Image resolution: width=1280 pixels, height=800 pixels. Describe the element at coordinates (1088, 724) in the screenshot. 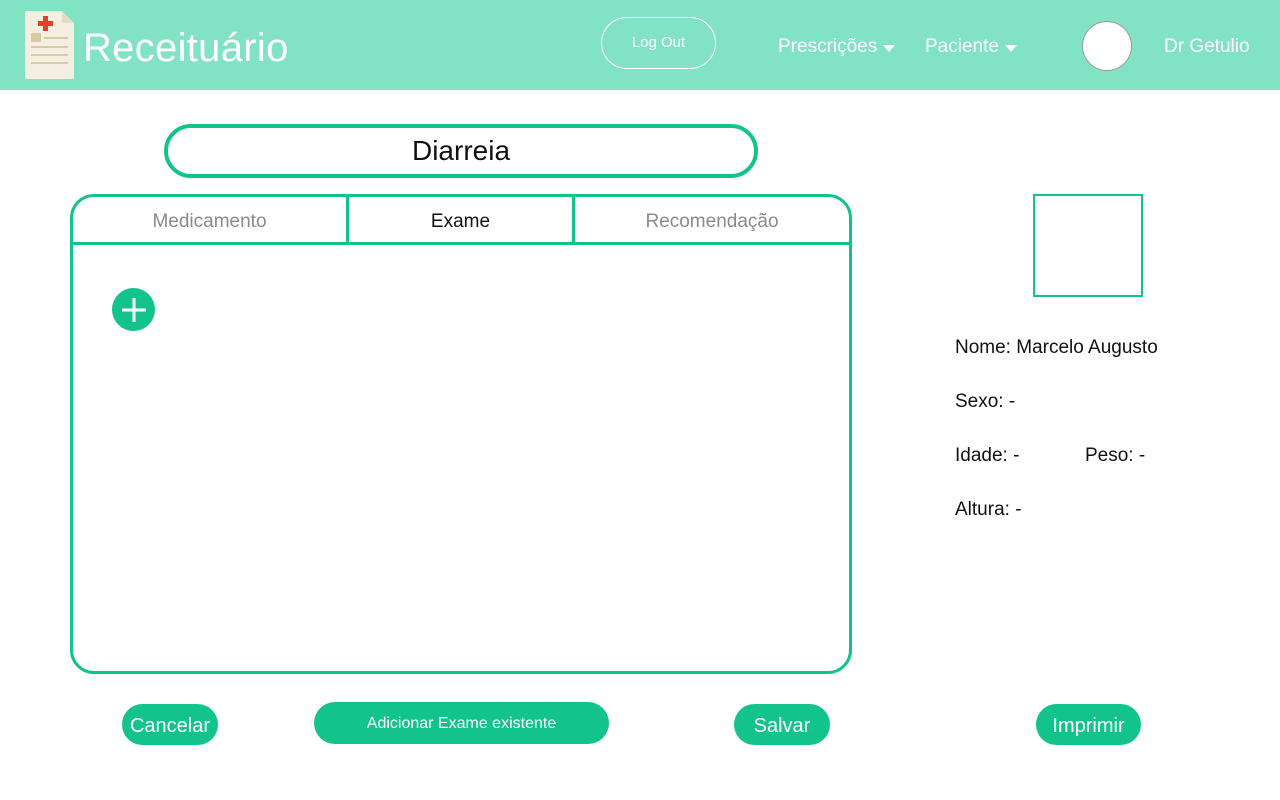

I see `print-button: Imprimir` at that location.